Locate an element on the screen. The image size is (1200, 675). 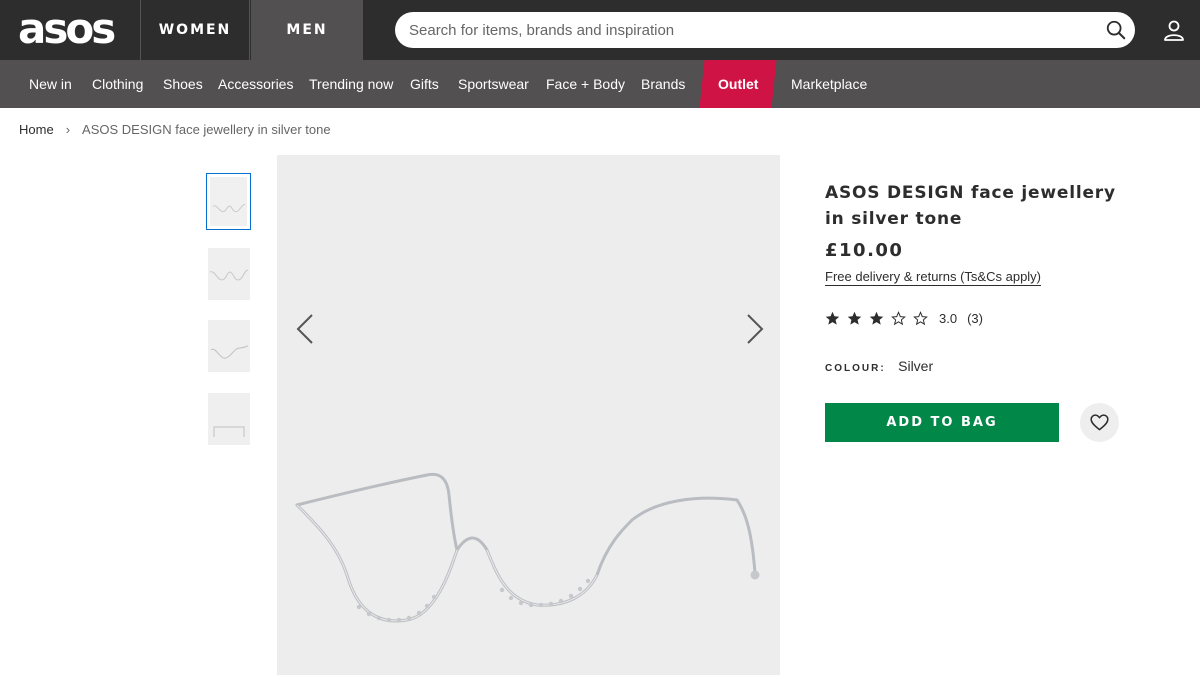
heart-icon is located at coordinates (1099, 422).